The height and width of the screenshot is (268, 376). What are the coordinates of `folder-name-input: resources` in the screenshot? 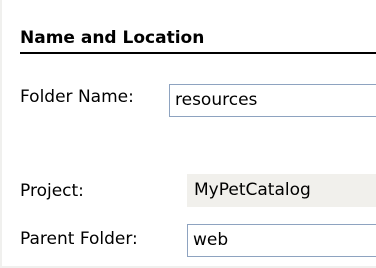 It's located at (272, 100).